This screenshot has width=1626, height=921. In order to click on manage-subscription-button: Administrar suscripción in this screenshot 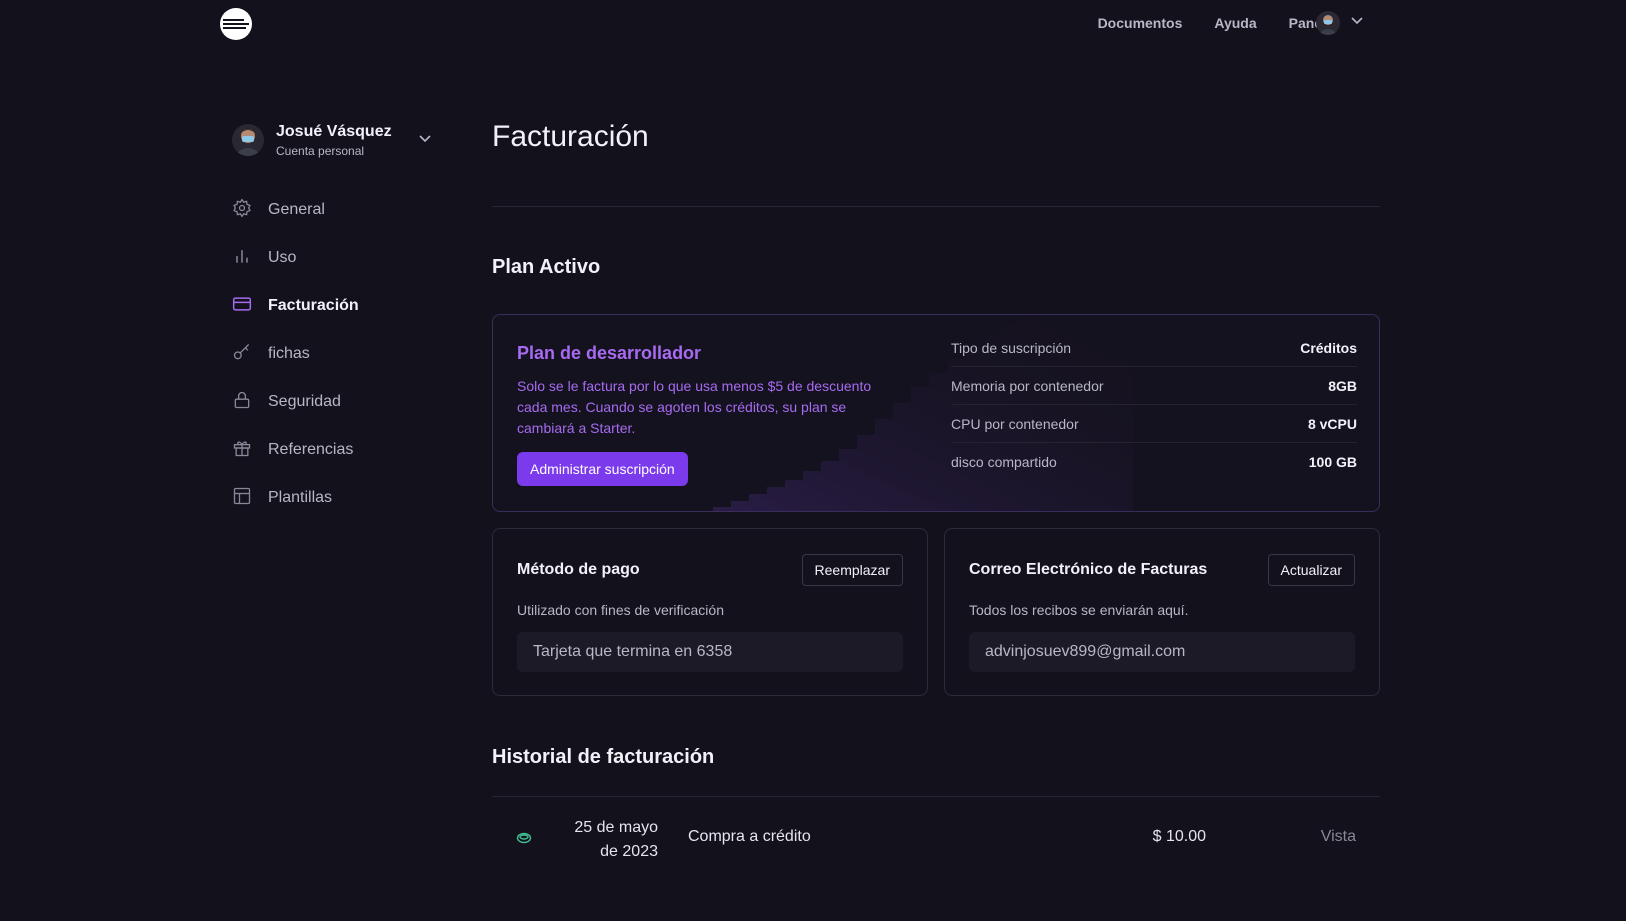, I will do `click(602, 469)`.